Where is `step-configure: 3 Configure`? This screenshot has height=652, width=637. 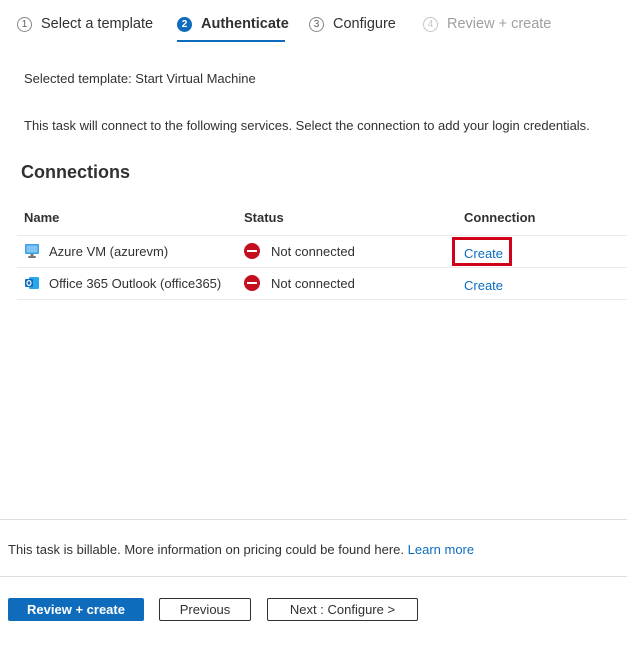
step-configure: 3 Configure is located at coordinates (352, 24).